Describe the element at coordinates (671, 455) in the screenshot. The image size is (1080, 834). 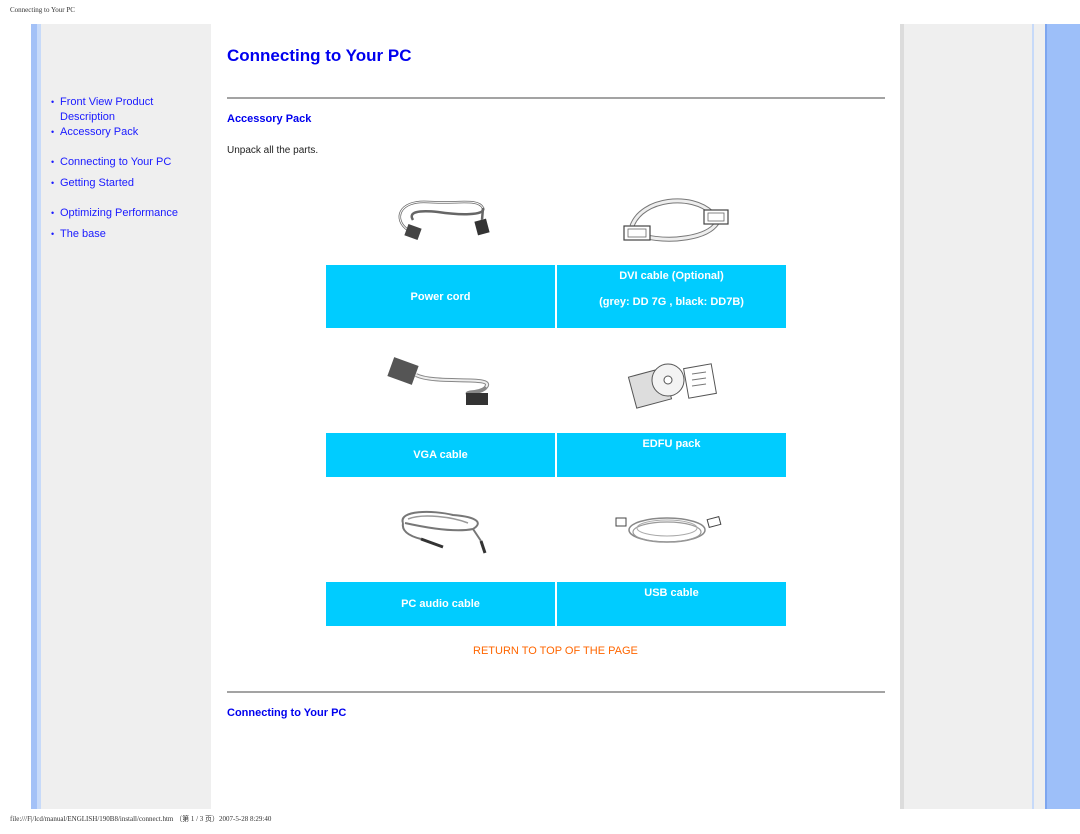
I see `label-edfu-pack: EDFU pack` at that location.